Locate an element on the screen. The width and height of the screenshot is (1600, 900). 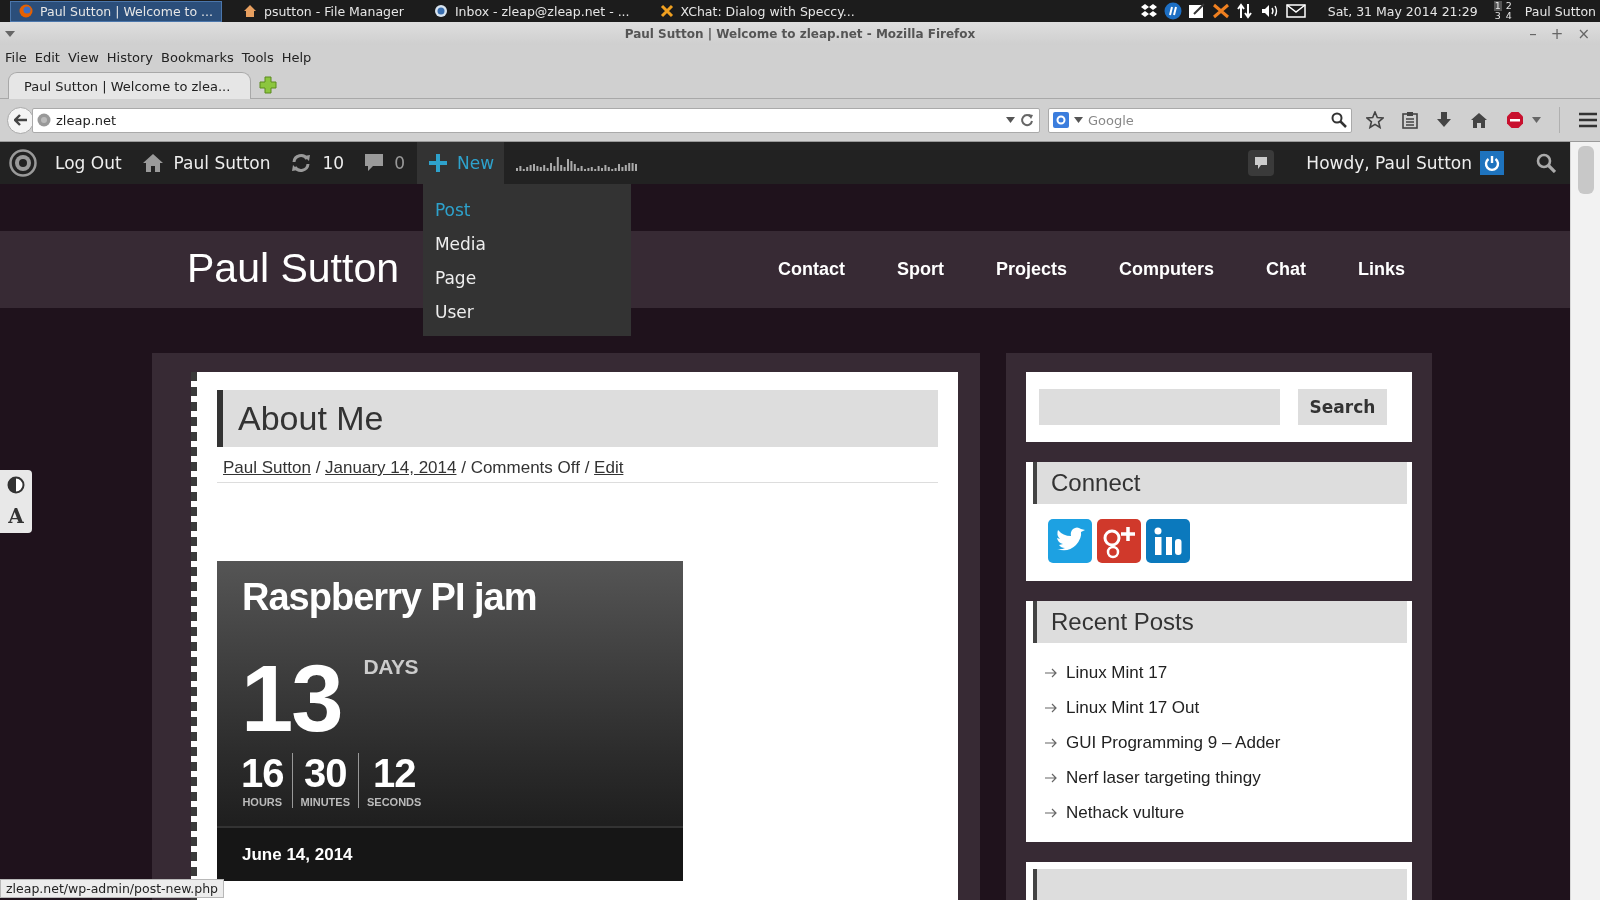
house-icon is located at coordinates (250, 11).